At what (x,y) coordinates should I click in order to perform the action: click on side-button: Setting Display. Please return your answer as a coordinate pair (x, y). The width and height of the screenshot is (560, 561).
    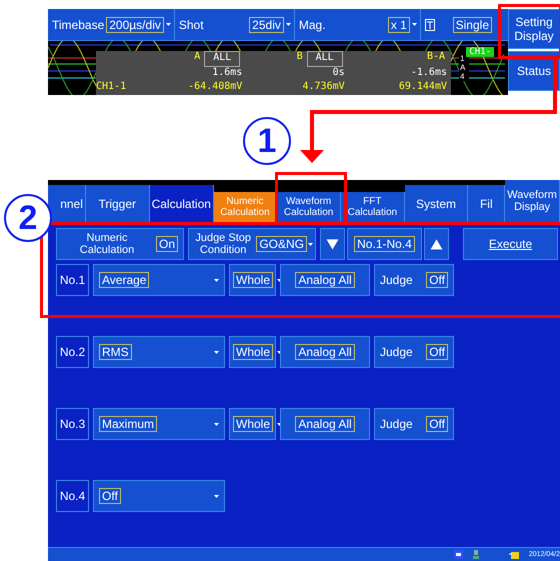
    Looking at the image, I should click on (534, 29).